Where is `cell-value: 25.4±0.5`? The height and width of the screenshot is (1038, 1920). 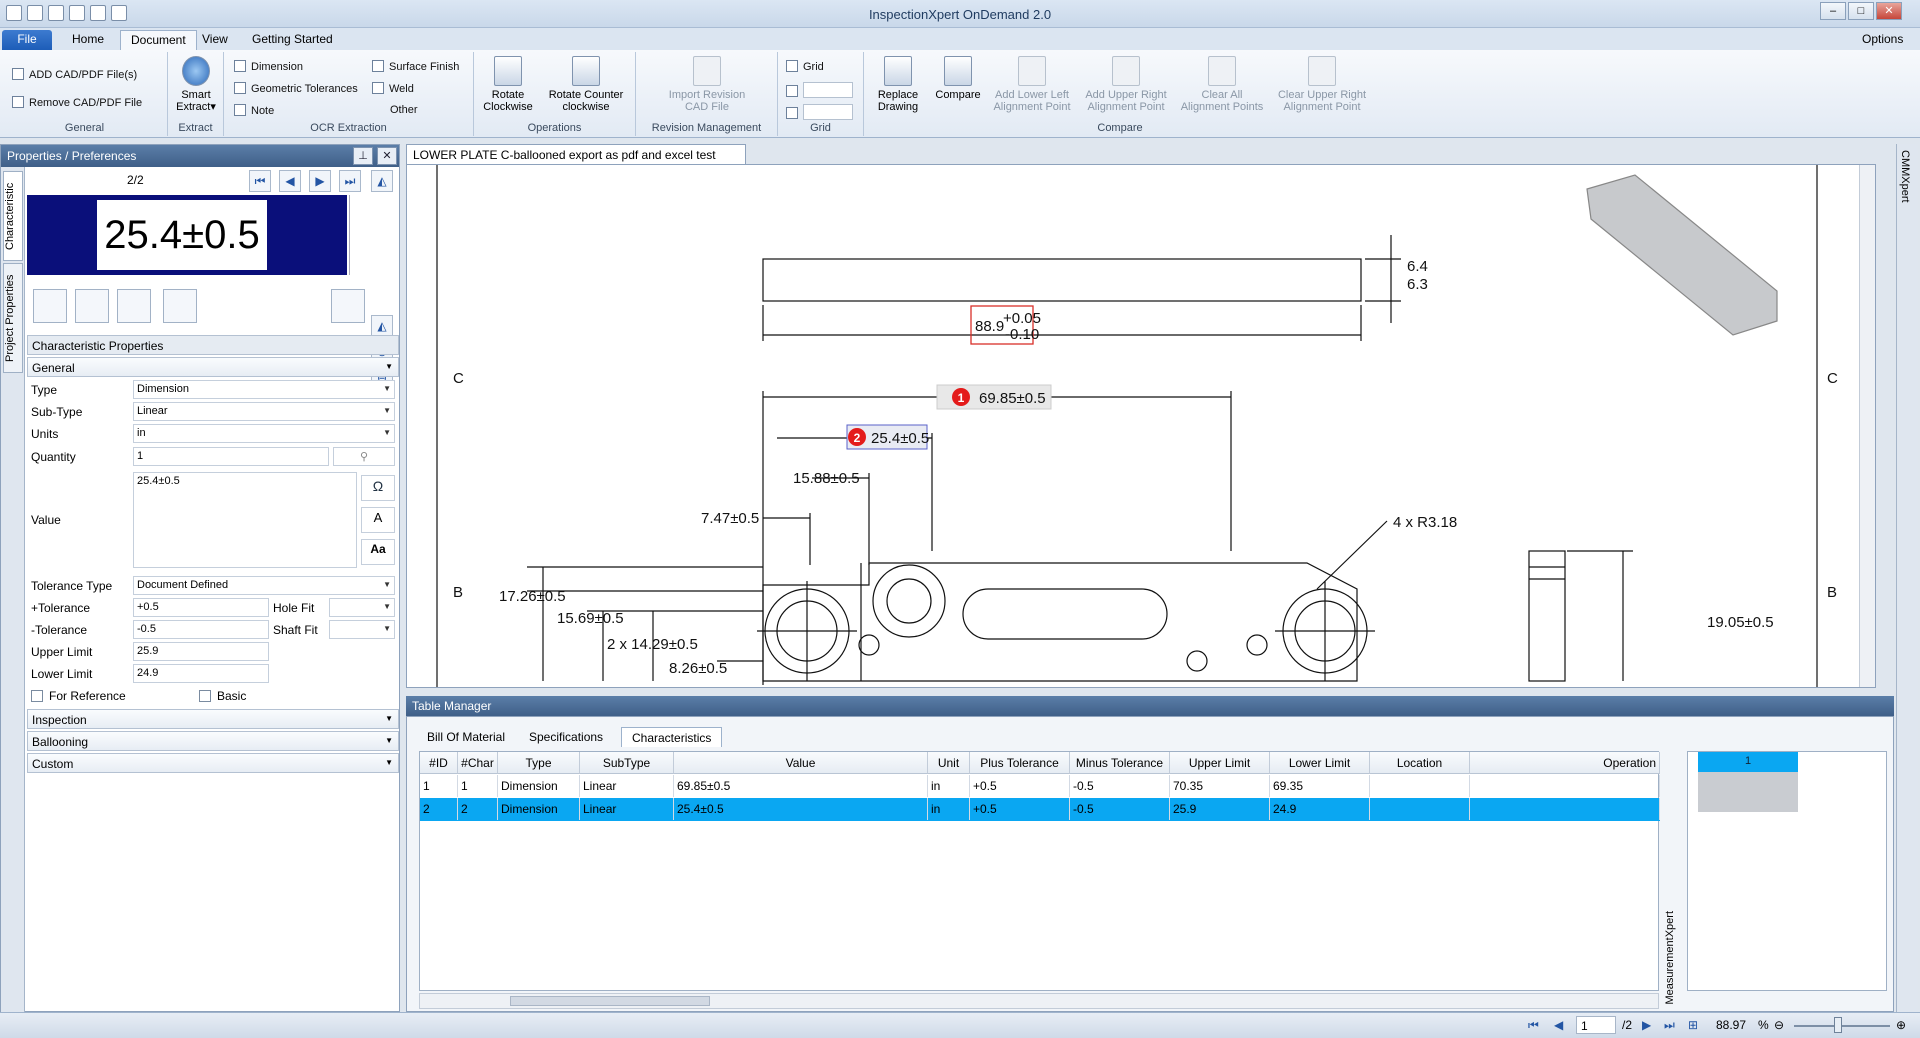 cell-value: 25.4±0.5 is located at coordinates (801, 809).